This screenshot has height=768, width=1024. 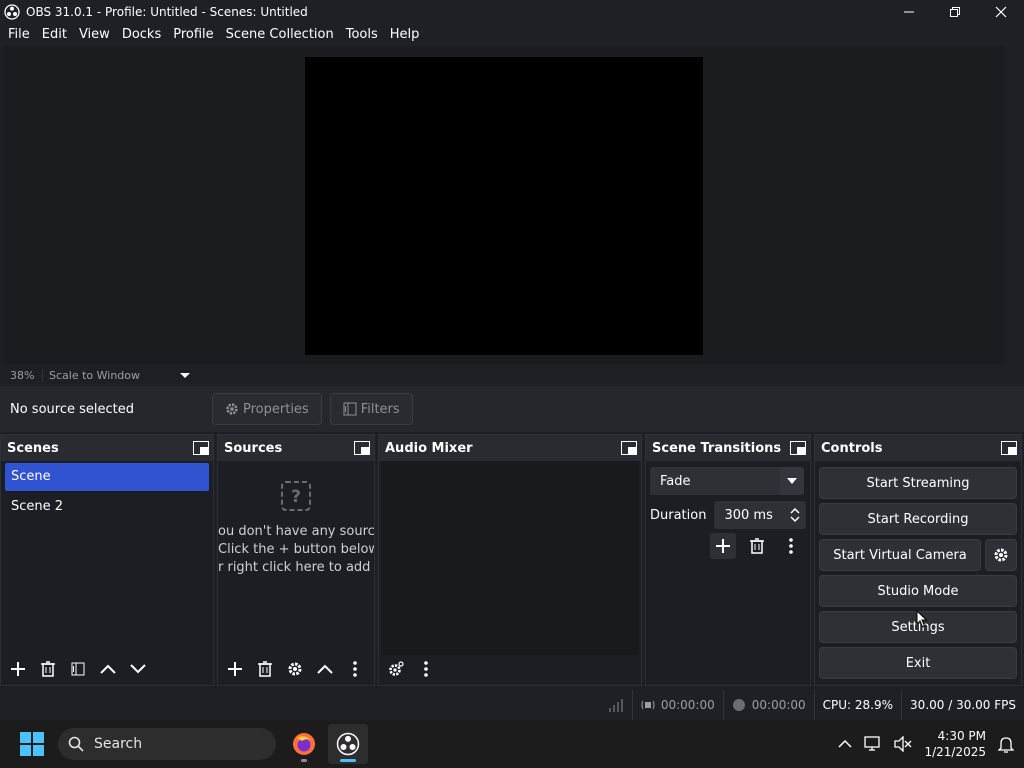 What do you see at coordinates (426, 669) in the screenshot?
I see `audio-mixer-more-button` at bounding box center [426, 669].